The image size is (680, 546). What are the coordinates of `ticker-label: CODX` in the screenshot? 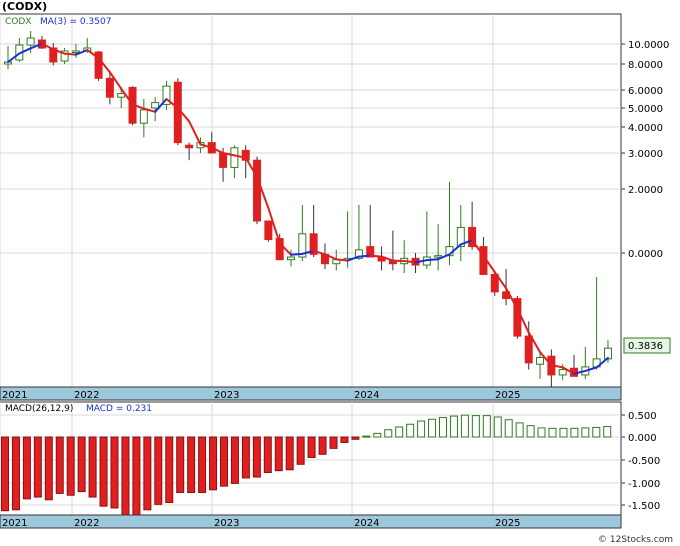 It's located at (18, 22).